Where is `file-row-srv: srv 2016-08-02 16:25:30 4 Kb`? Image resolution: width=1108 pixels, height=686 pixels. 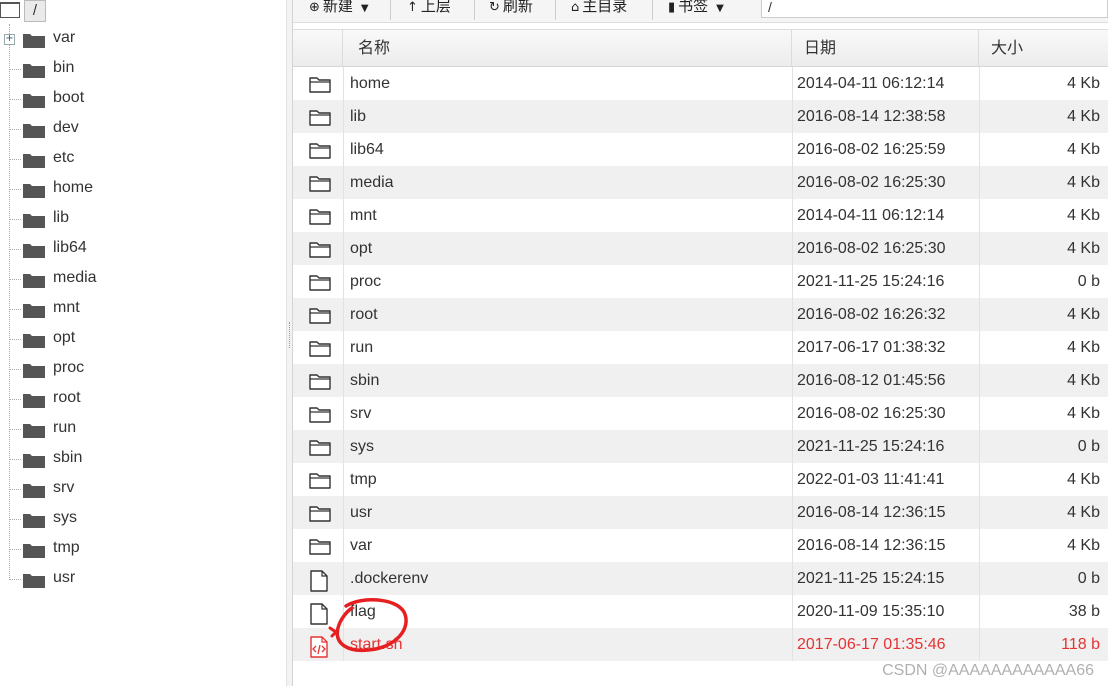 file-row-srv: srv 2016-08-02 16:25:30 4 Kb is located at coordinates (700, 413).